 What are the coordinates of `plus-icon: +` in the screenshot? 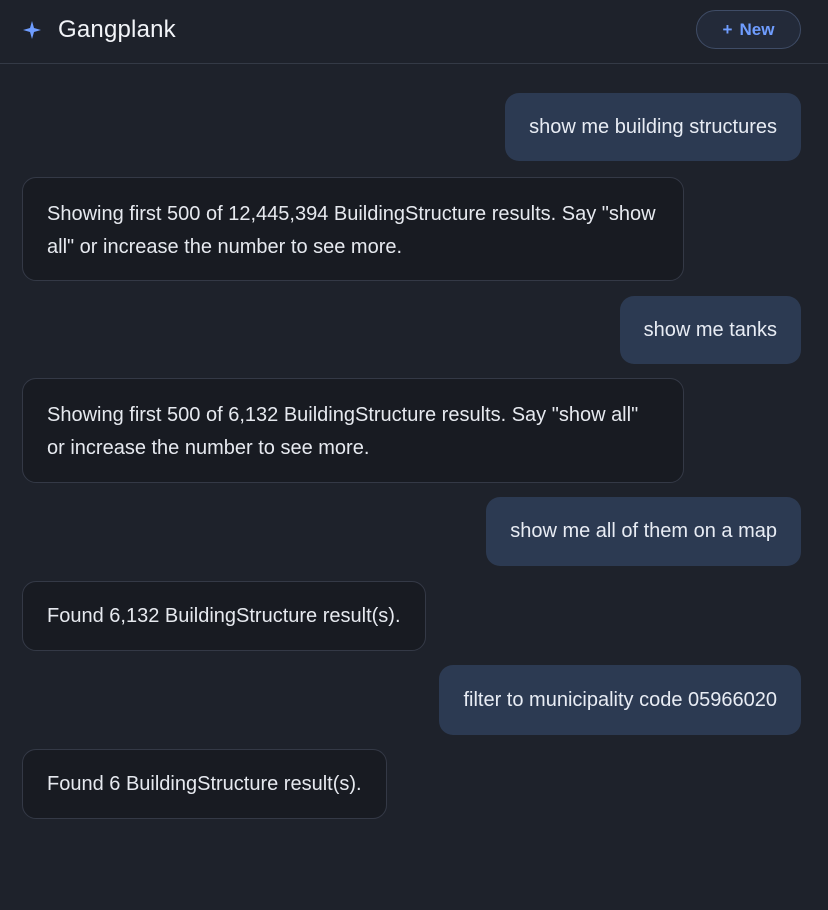 It's located at (727, 29).